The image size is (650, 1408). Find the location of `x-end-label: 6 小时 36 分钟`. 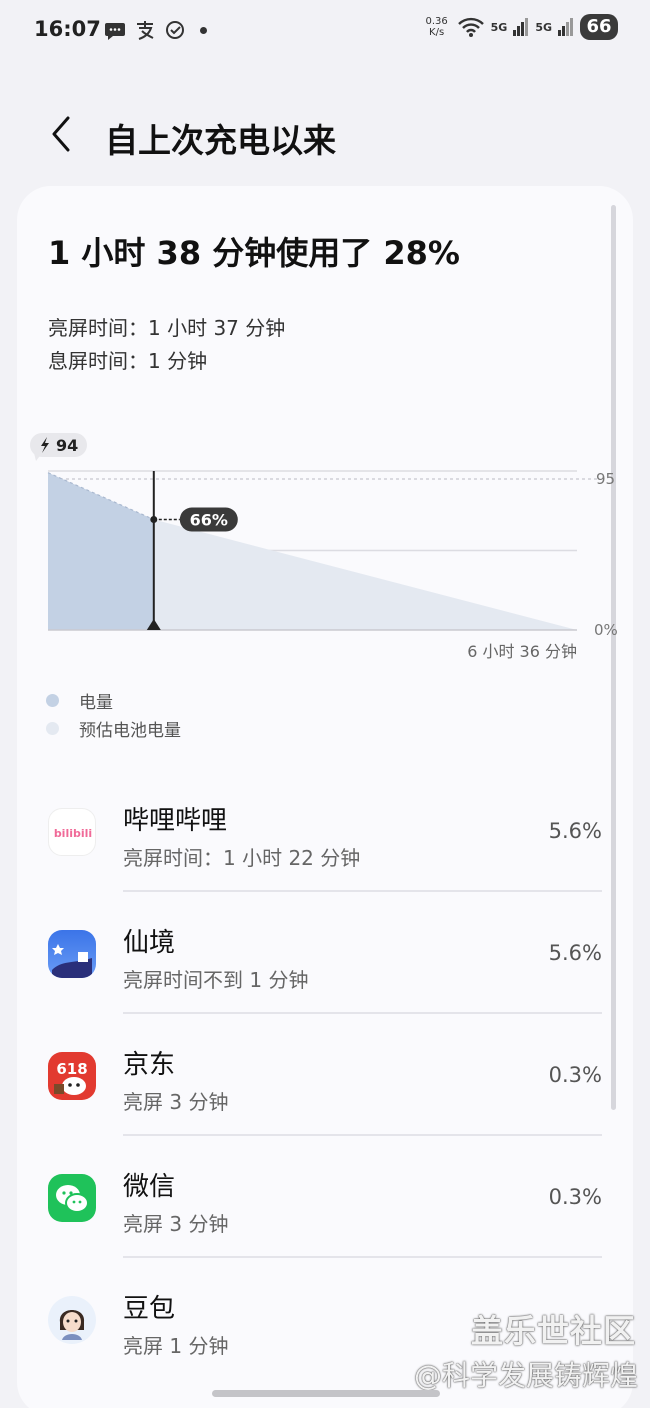

x-end-label: 6 小时 36 分钟 is located at coordinates (522, 651).